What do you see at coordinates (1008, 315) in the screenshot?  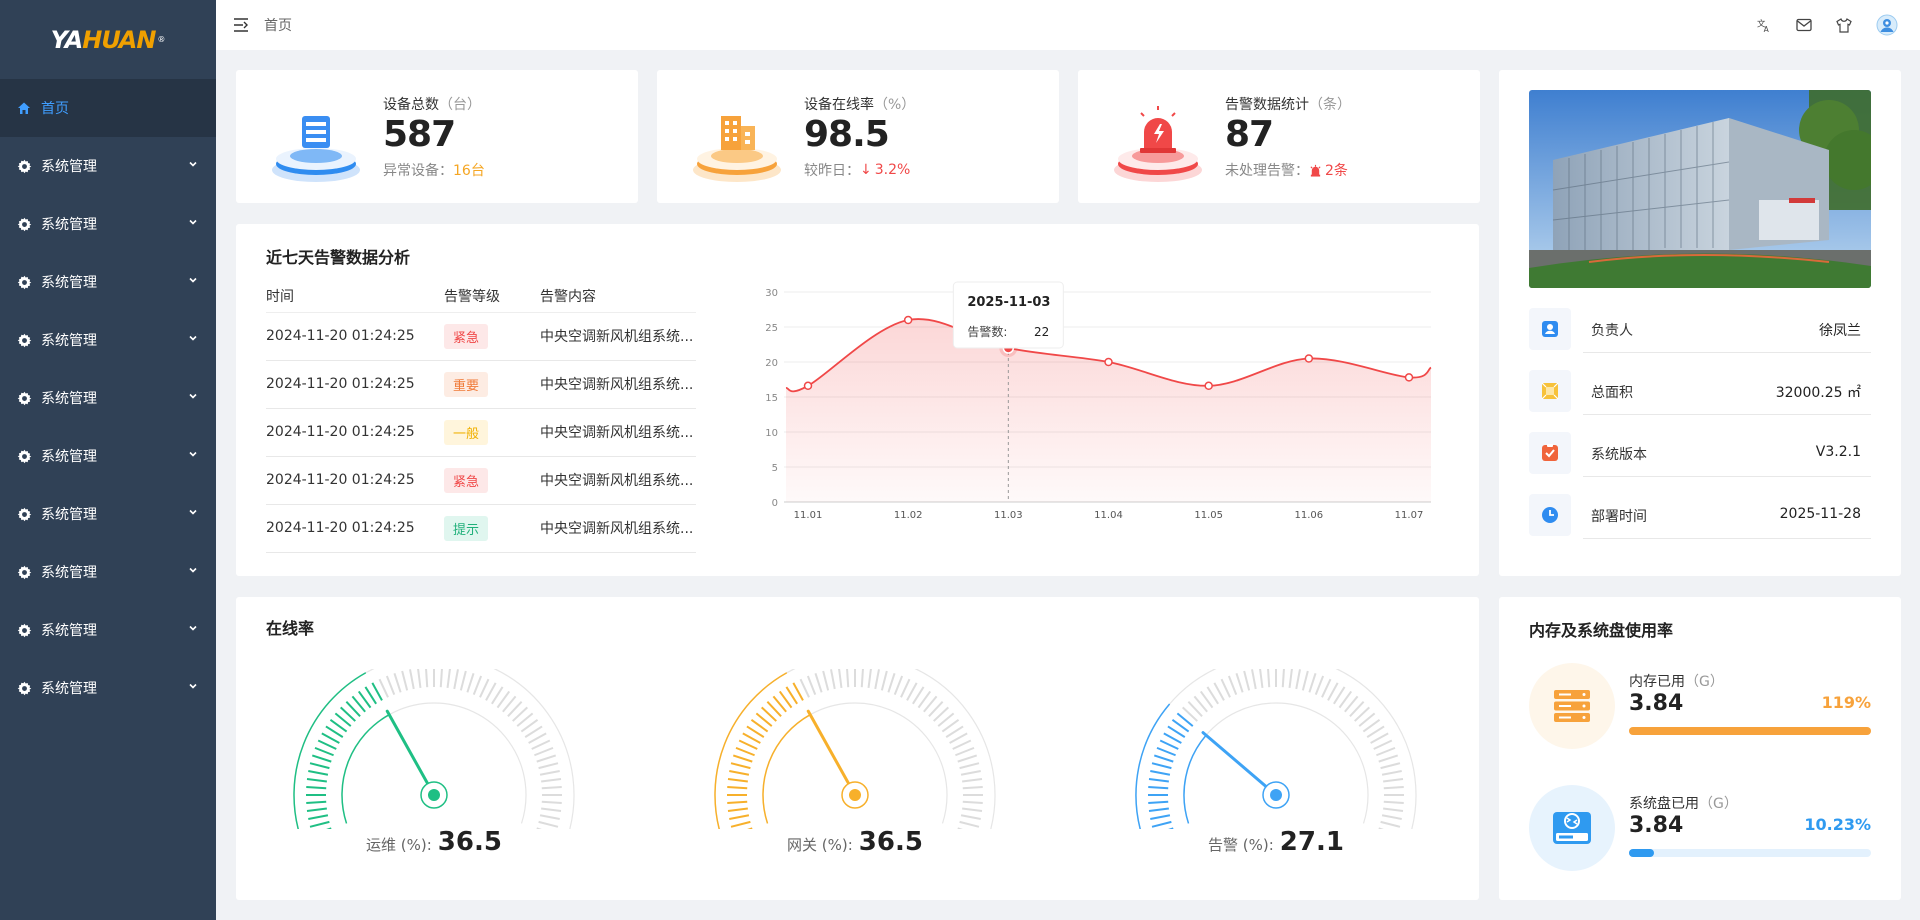 I see `chart-tooltip: 2025-11-03 告警数: 22` at bounding box center [1008, 315].